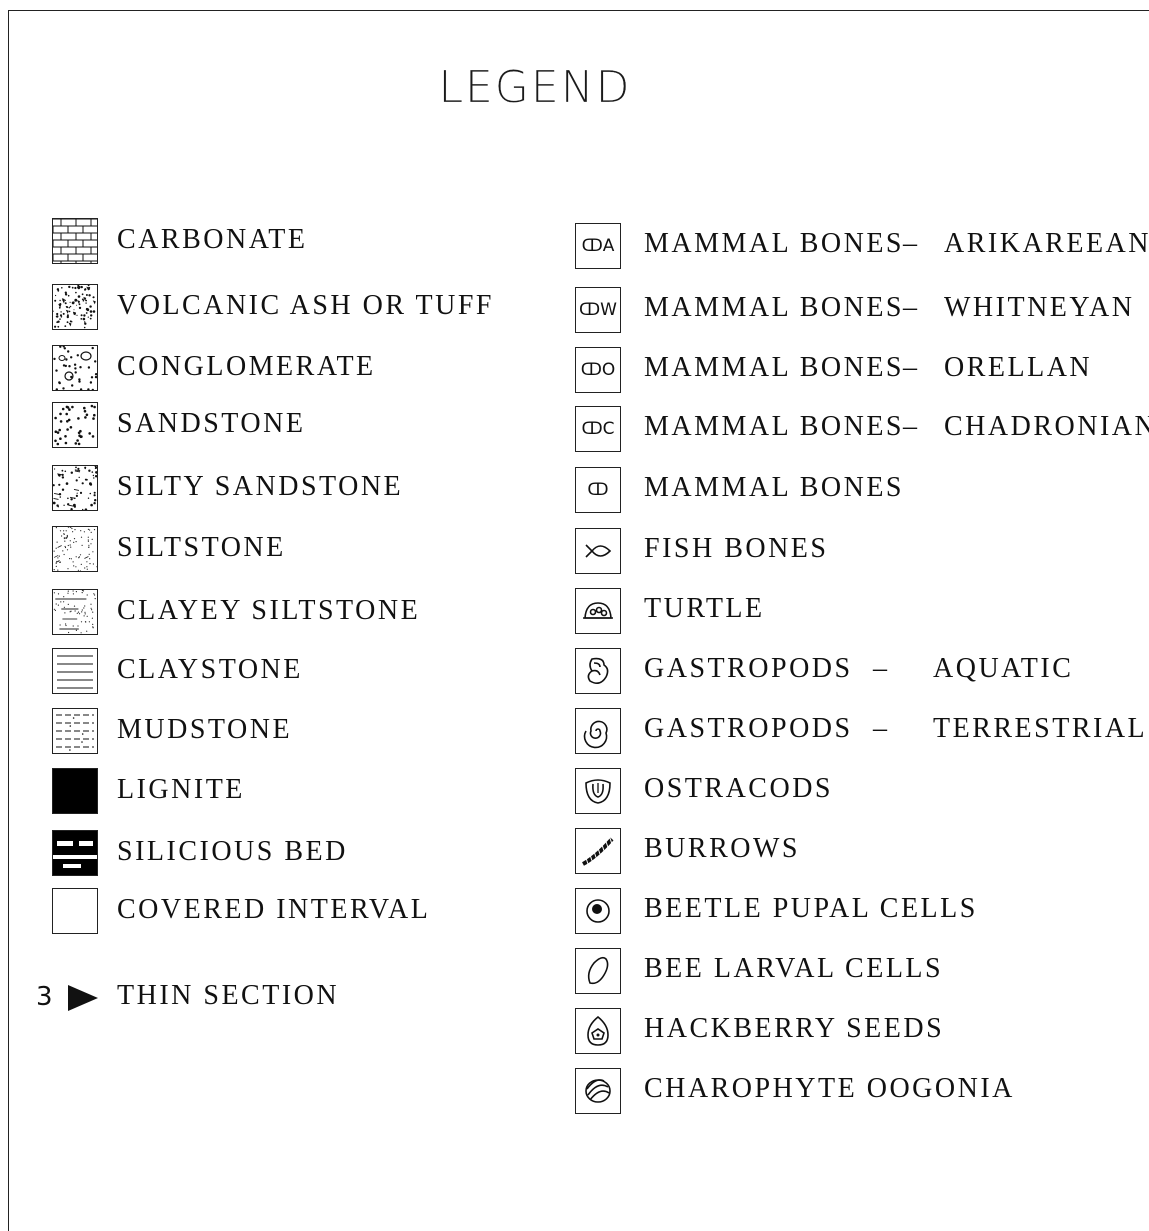 This screenshot has height=1231, width=1149. What do you see at coordinates (598, 611) in the screenshot?
I see `turtle-icon` at bounding box center [598, 611].